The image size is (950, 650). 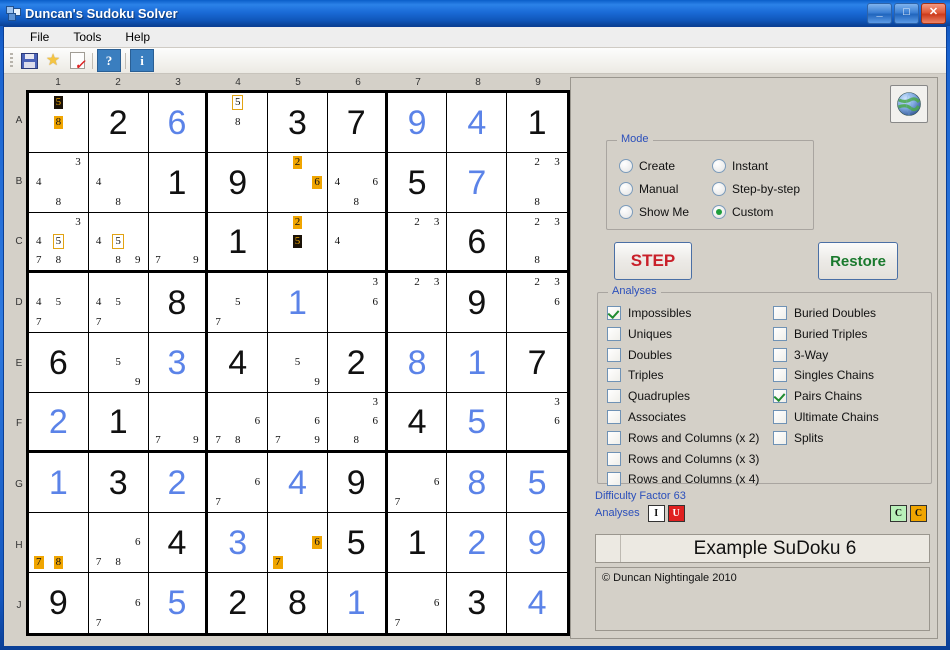 What do you see at coordinates (298, 543) in the screenshot?
I see `cell-H5: 67` at bounding box center [298, 543].